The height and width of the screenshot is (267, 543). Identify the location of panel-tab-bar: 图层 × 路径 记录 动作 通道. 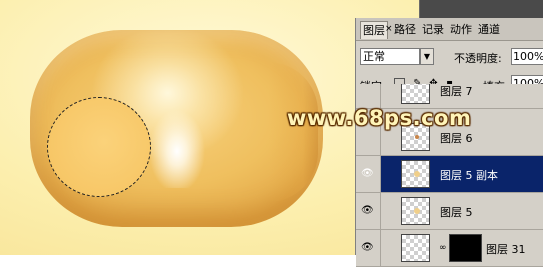
(449, 29).